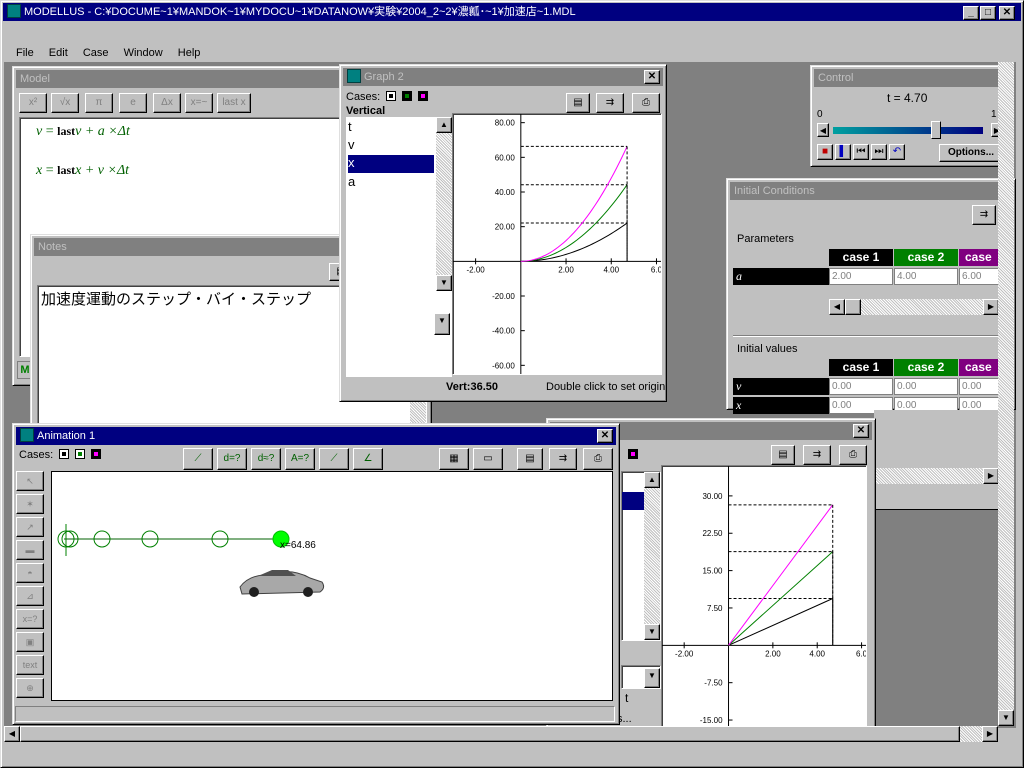 The height and width of the screenshot is (768, 1024). What do you see at coordinates (96, 53) in the screenshot?
I see `menu-case: Case` at bounding box center [96, 53].